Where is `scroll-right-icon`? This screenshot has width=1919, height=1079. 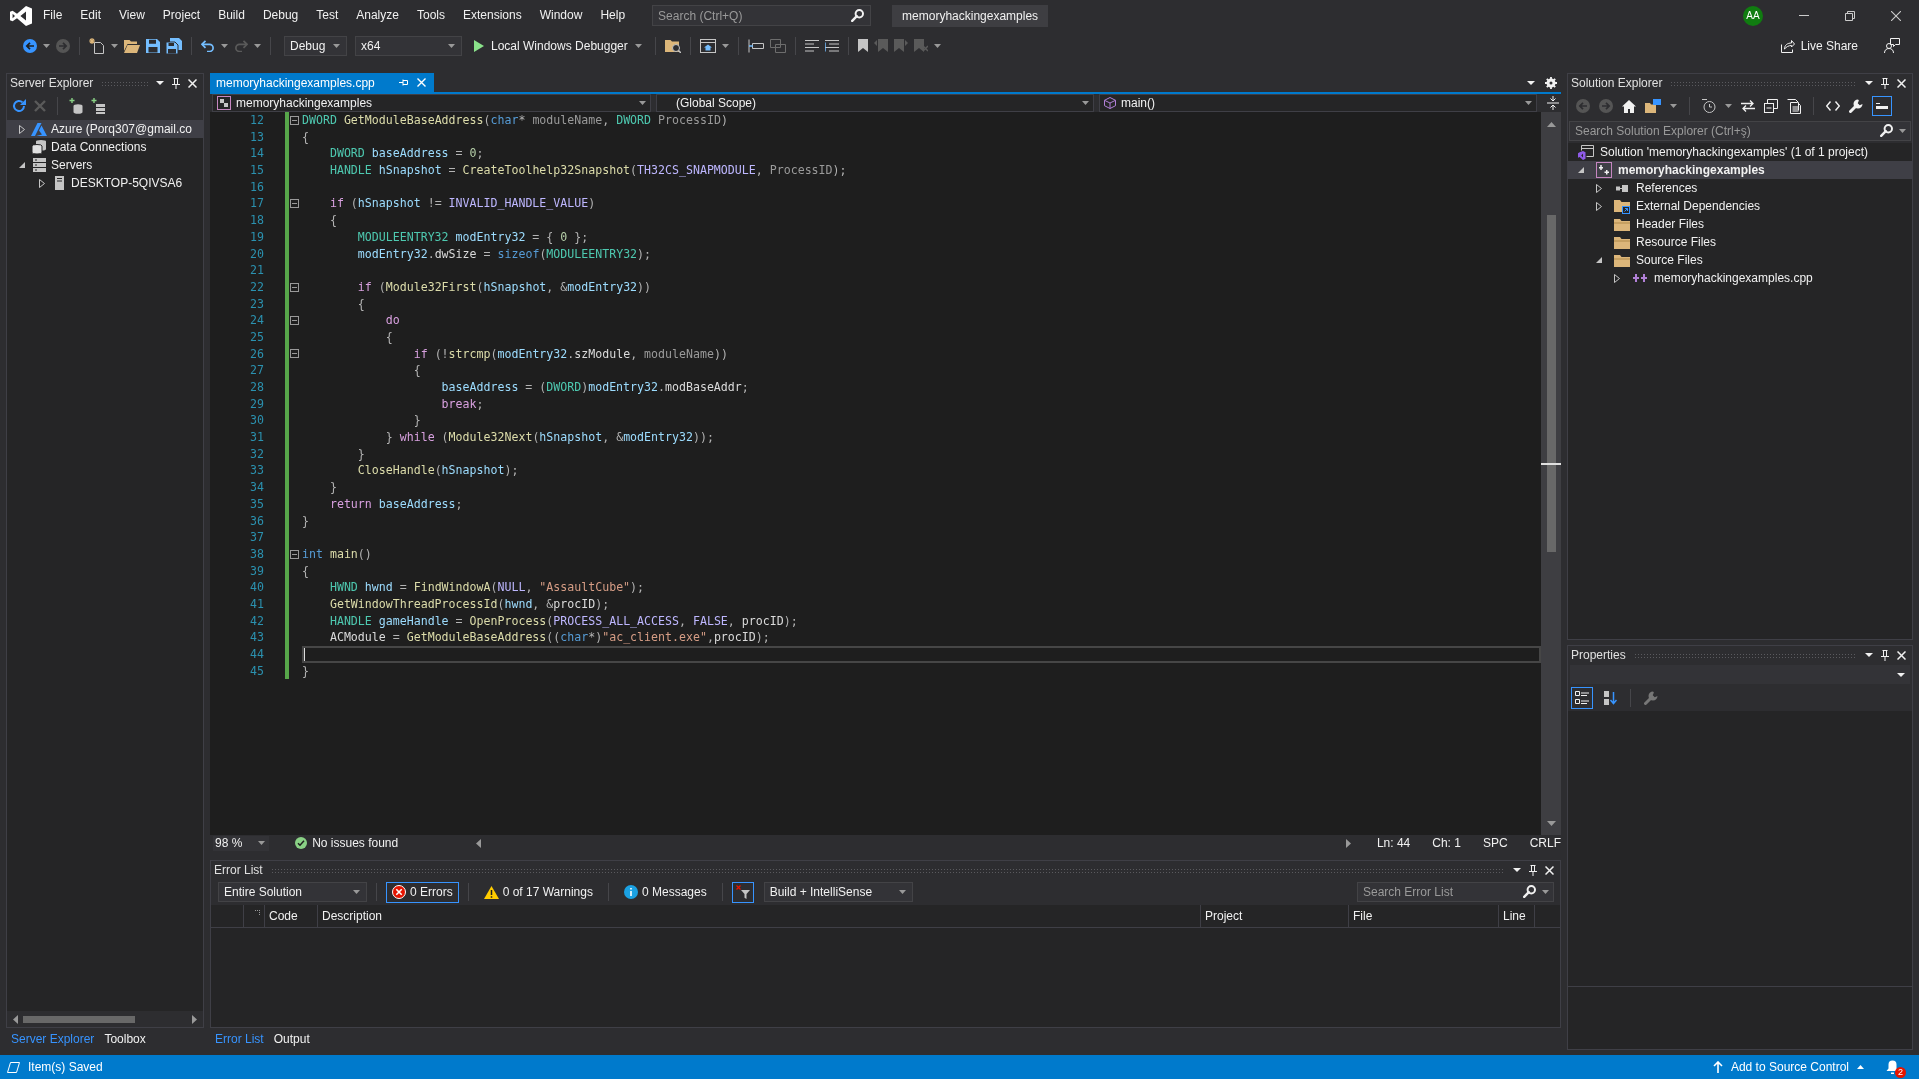 scroll-right-icon is located at coordinates (194, 1019).